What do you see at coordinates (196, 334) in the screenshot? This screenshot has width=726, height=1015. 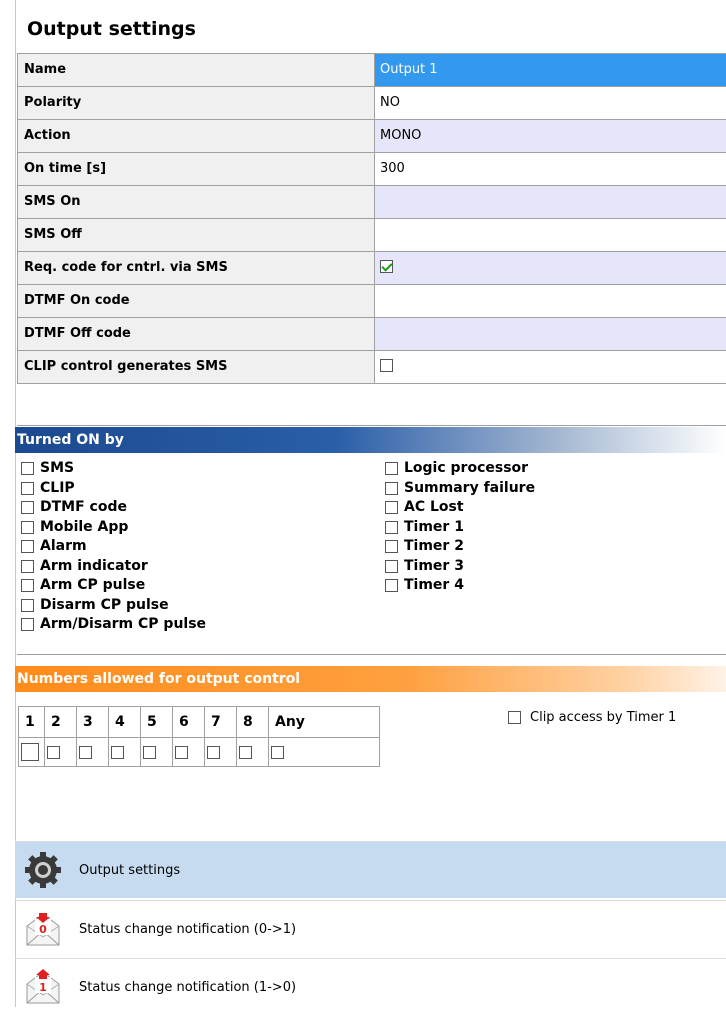 I see `setting-label: DTMF Off code` at bounding box center [196, 334].